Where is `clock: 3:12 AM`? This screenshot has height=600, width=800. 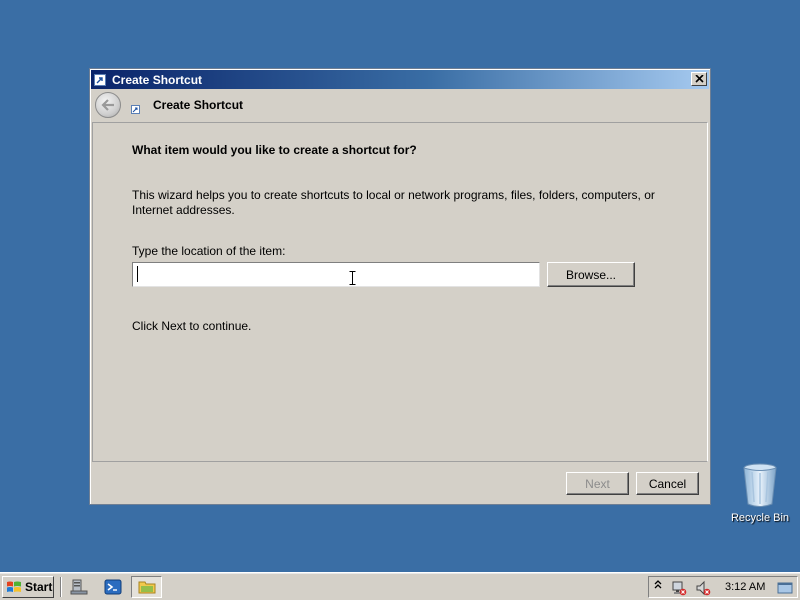
clock: 3:12 AM is located at coordinates (745, 587).